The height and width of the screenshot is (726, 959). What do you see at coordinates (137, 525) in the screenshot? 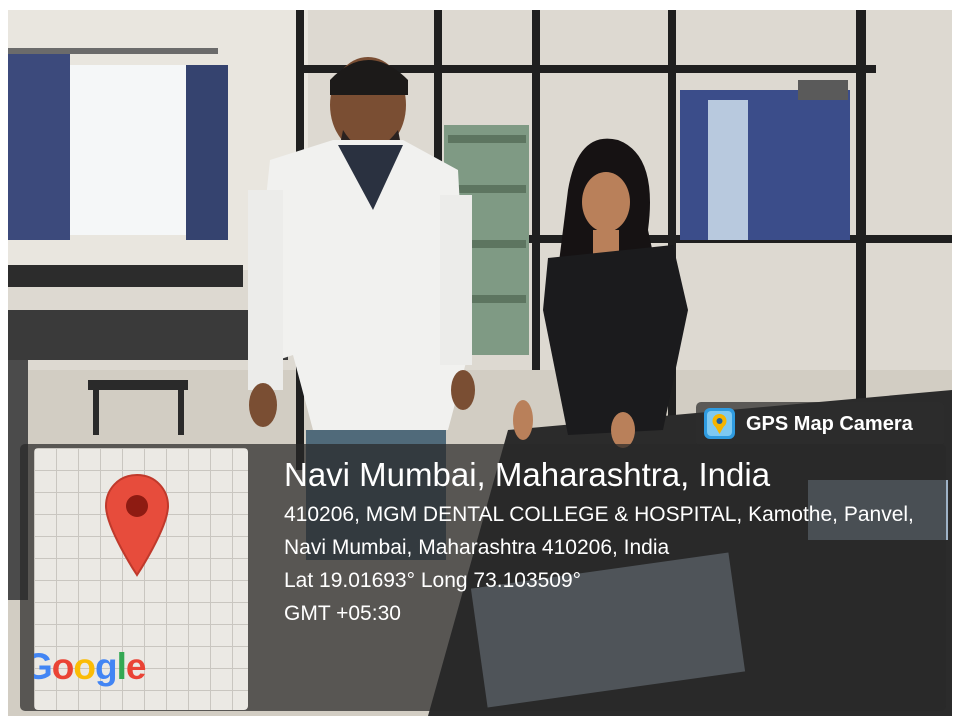
I see `map-pin-icon` at bounding box center [137, 525].